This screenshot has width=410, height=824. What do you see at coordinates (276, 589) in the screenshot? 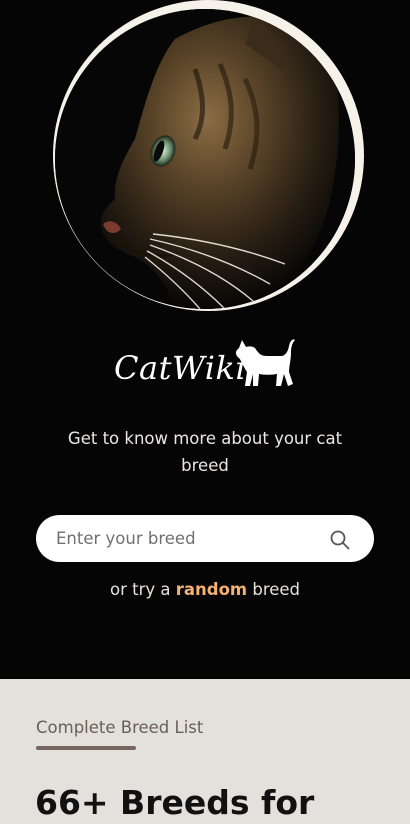
I see `random-suffix: breed` at bounding box center [276, 589].